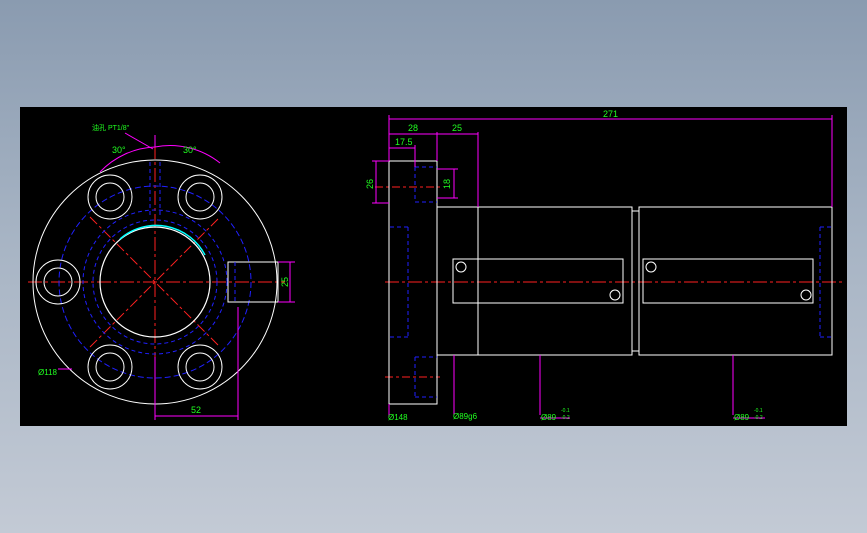  Describe the element at coordinates (285, 282) in the screenshot. I see `flat-width-label: 25` at that location.